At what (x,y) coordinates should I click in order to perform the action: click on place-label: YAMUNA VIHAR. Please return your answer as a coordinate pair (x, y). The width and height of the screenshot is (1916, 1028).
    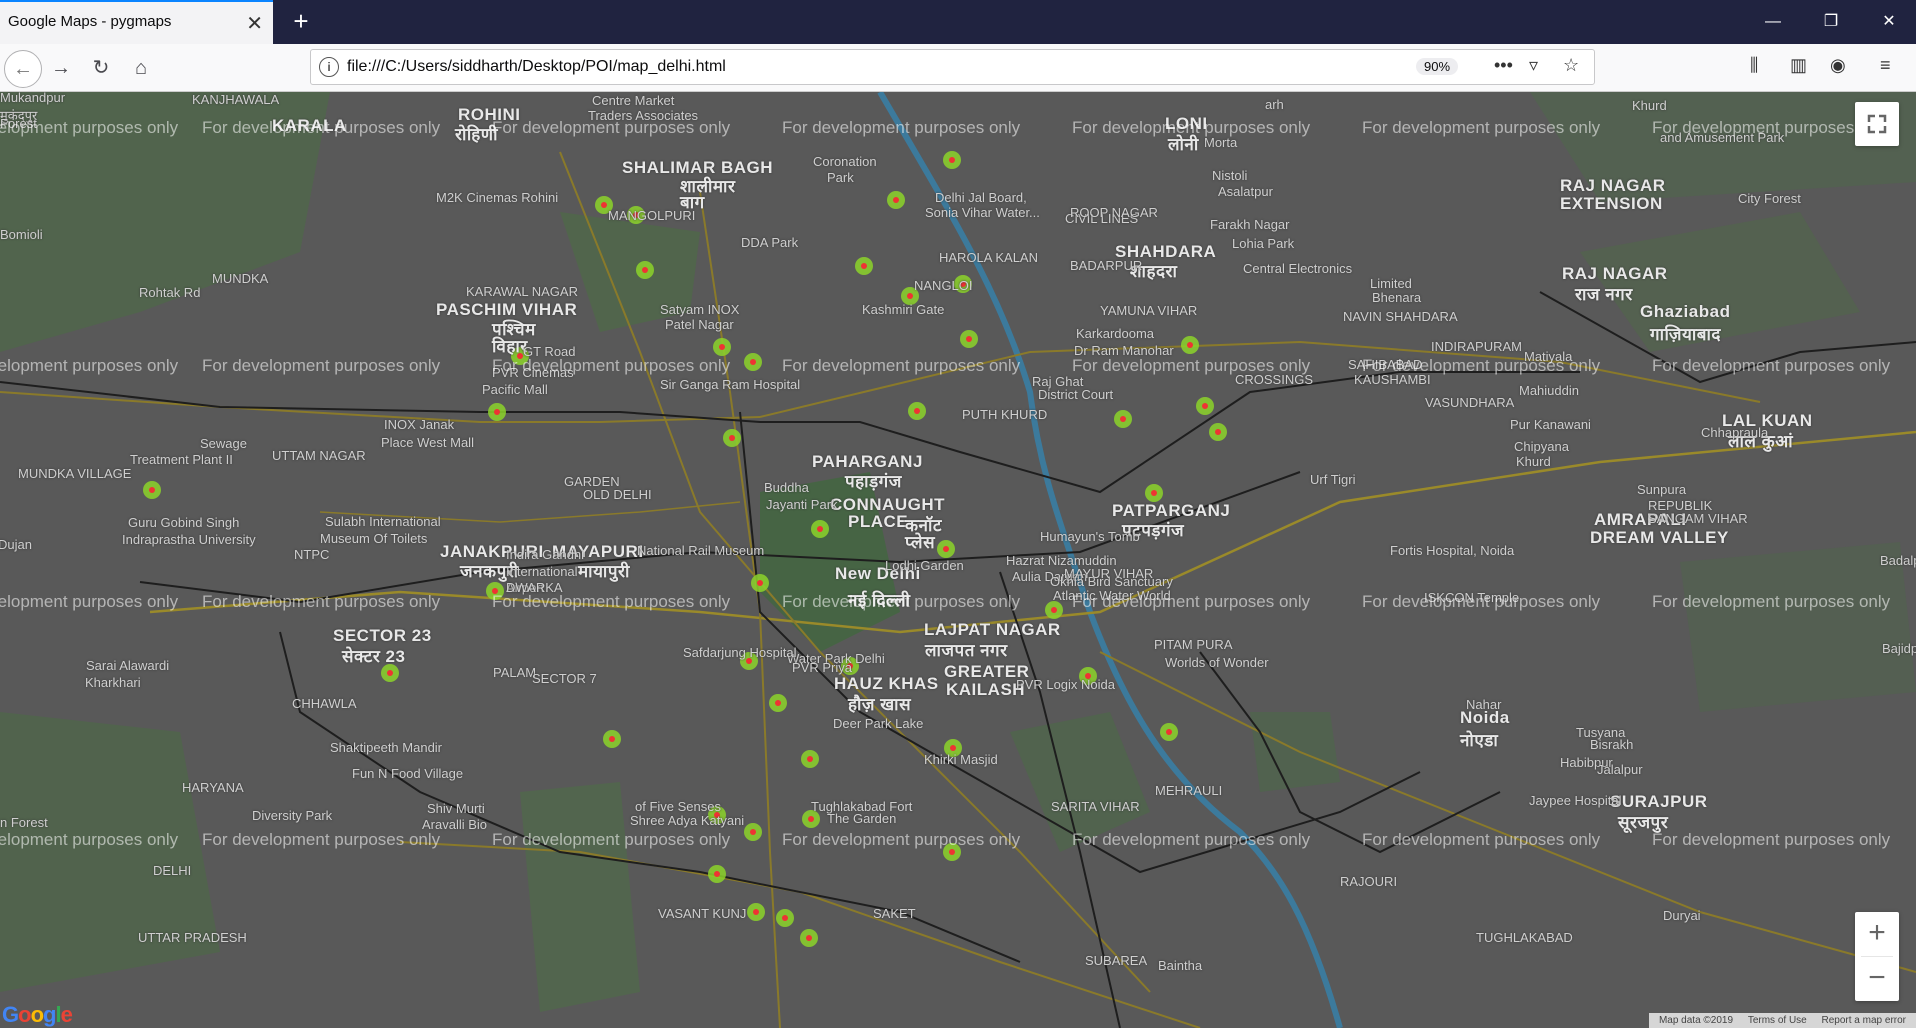
    Looking at the image, I should click on (1149, 310).